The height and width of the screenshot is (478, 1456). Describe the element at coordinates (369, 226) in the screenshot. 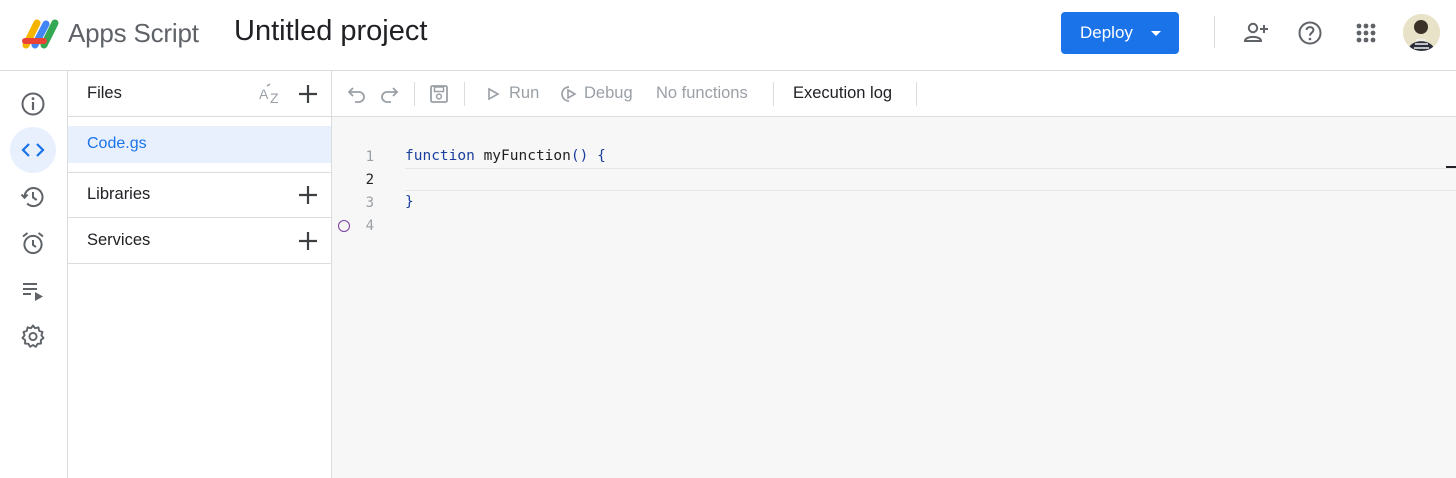

I see `line-number: 4` at that location.